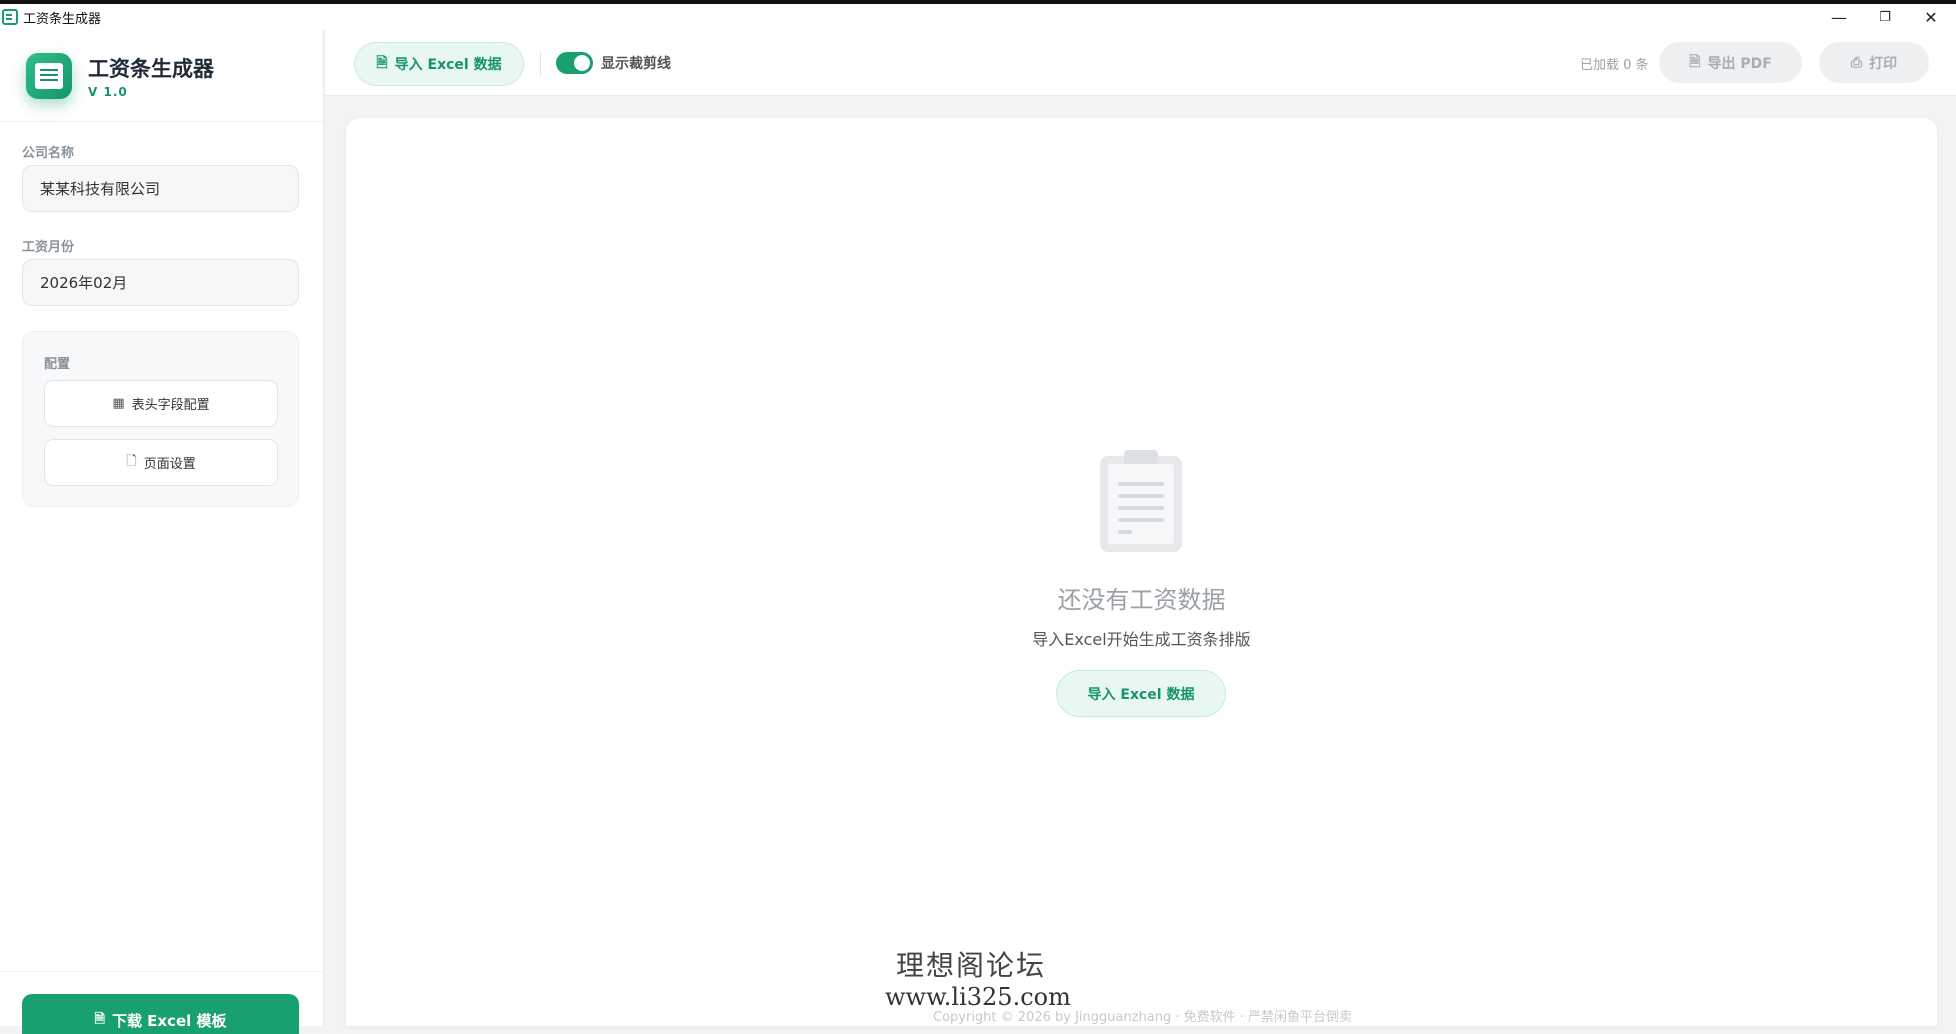 Image resolution: width=1956 pixels, height=1034 pixels. Describe the element at coordinates (971, 965) in the screenshot. I see `watermark-text: 理想阁论坛` at that location.